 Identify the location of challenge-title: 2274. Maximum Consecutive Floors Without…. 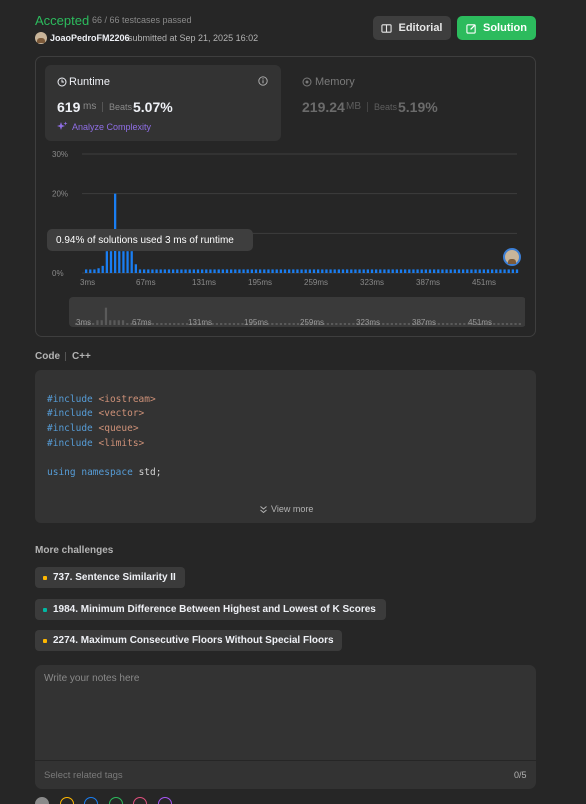
(193, 640).